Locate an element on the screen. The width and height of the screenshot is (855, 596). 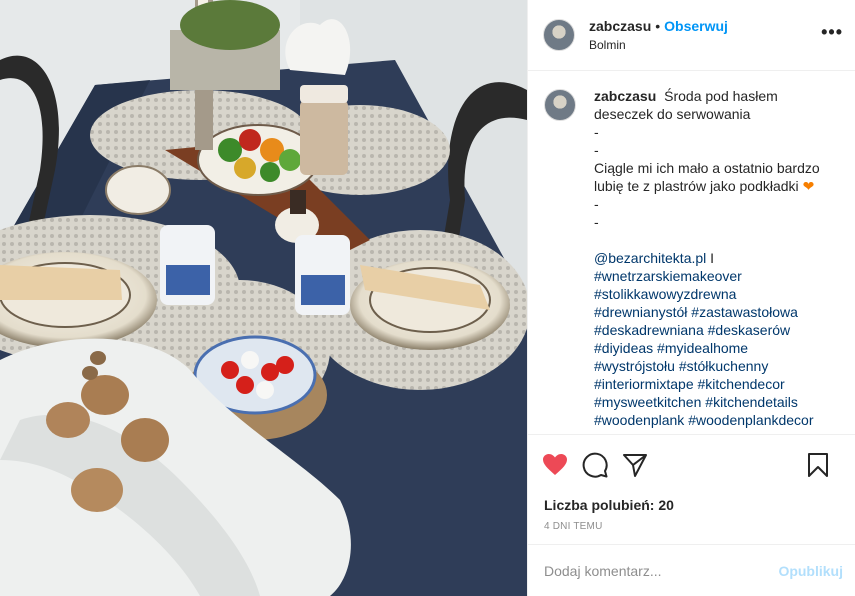
orange-heart-icon: ❤ is located at coordinates (808, 186).